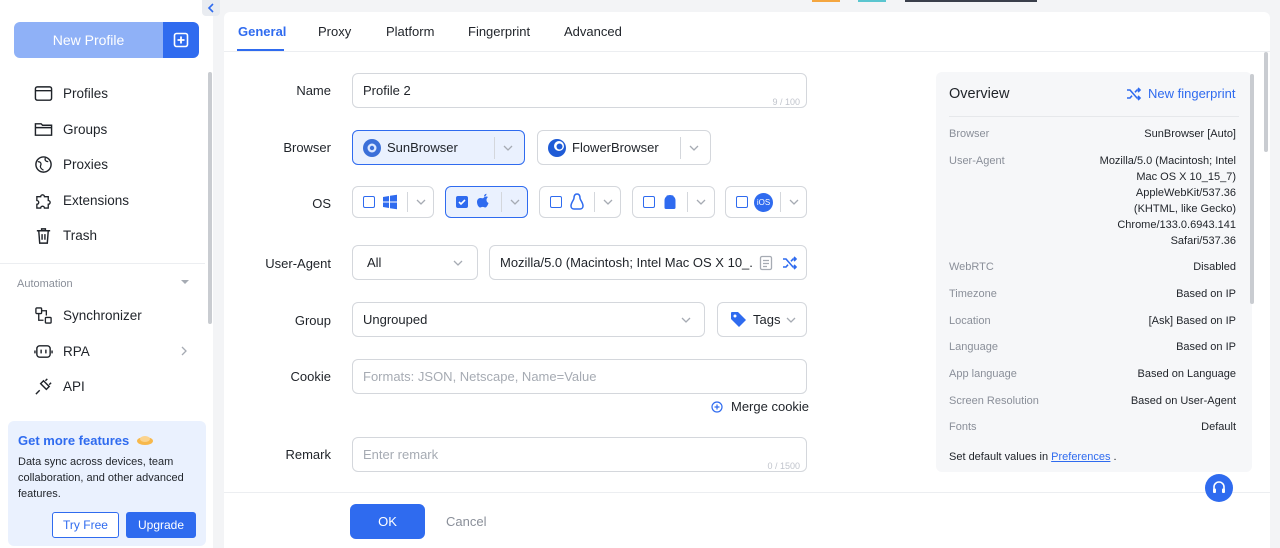 The image size is (1280, 548). Describe the element at coordinates (43, 201) in the screenshot. I see `puzzle-icon` at that location.